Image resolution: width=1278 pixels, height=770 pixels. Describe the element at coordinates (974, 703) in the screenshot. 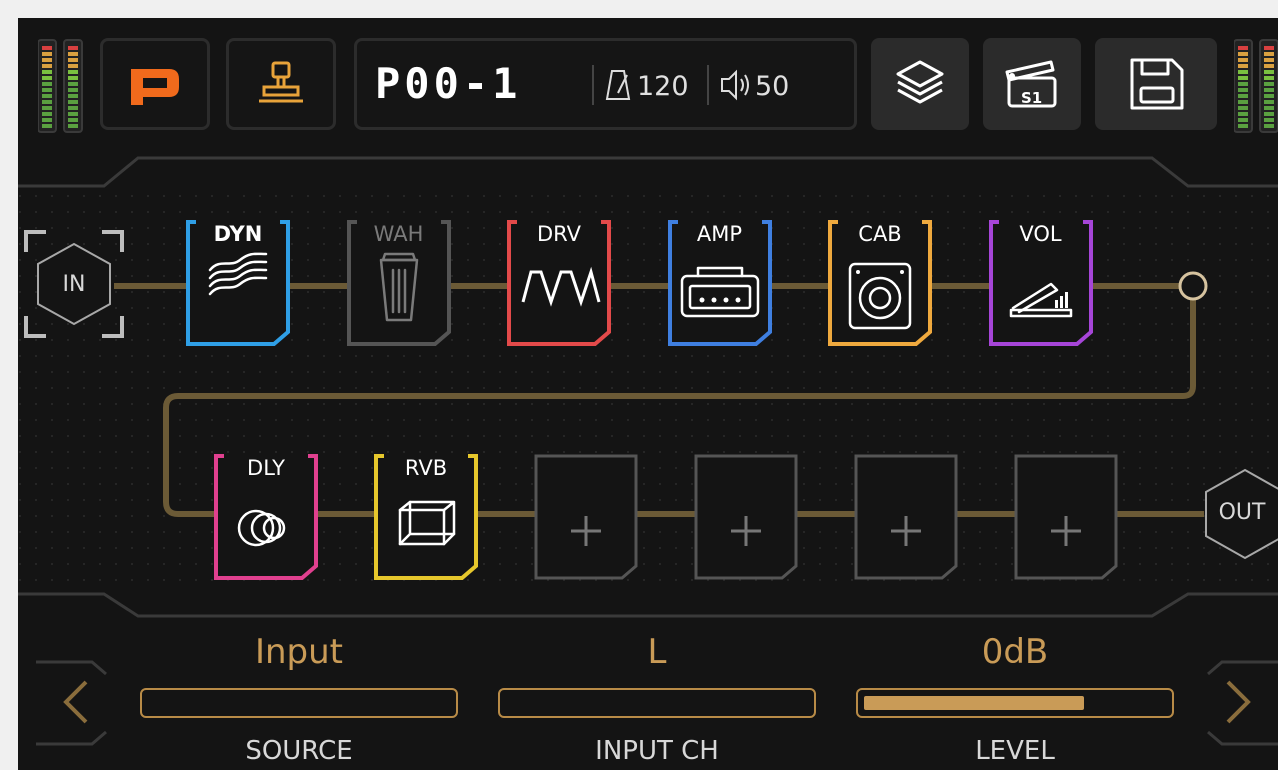

I see `param-slider-fill` at that location.